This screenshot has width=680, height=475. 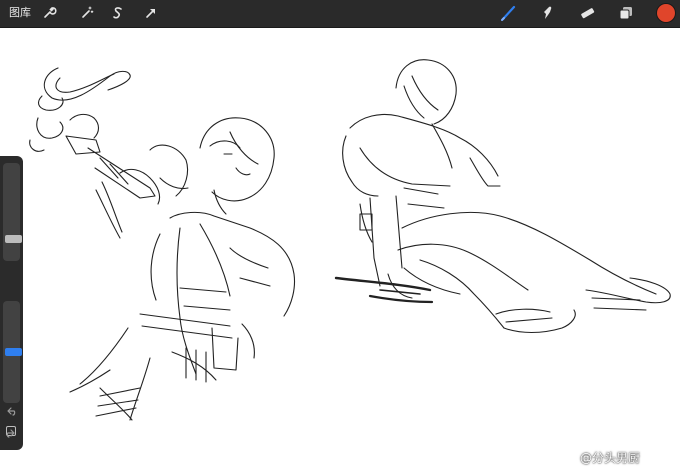 I want to click on watermark-text: @分头男厨, so click(x=610, y=458).